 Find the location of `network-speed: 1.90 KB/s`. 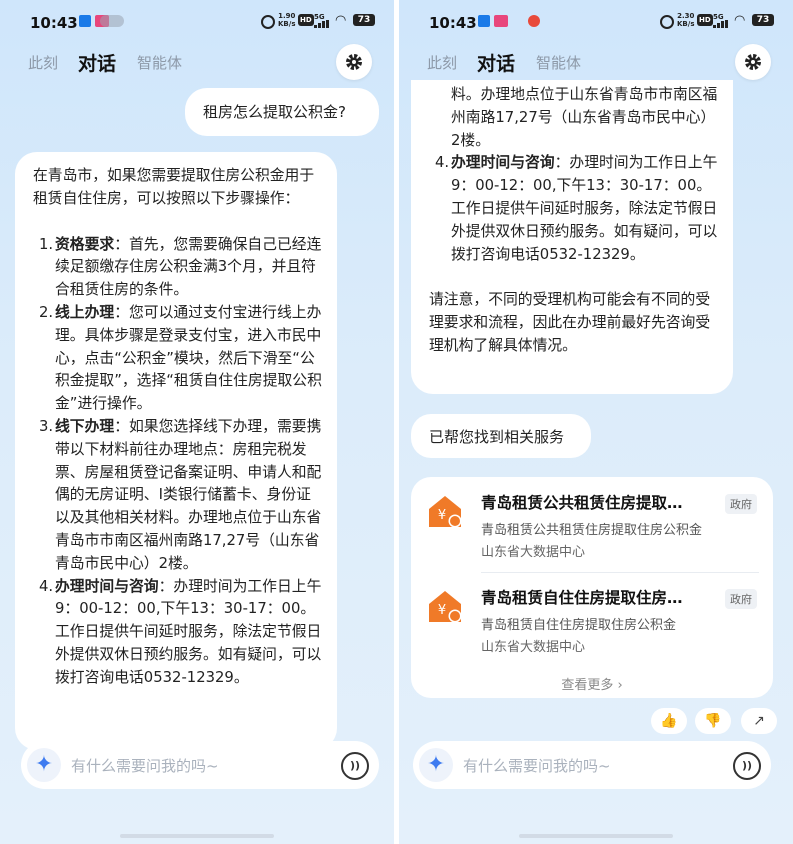

network-speed: 1.90 KB/s is located at coordinates (287, 20).